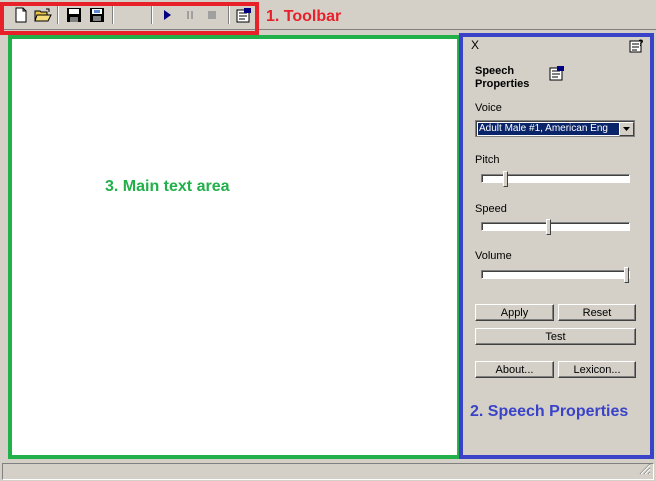 The height and width of the screenshot is (481, 656). What do you see at coordinates (74, 15) in the screenshot?
I see `save-icon` at bounding box center [74, 15].